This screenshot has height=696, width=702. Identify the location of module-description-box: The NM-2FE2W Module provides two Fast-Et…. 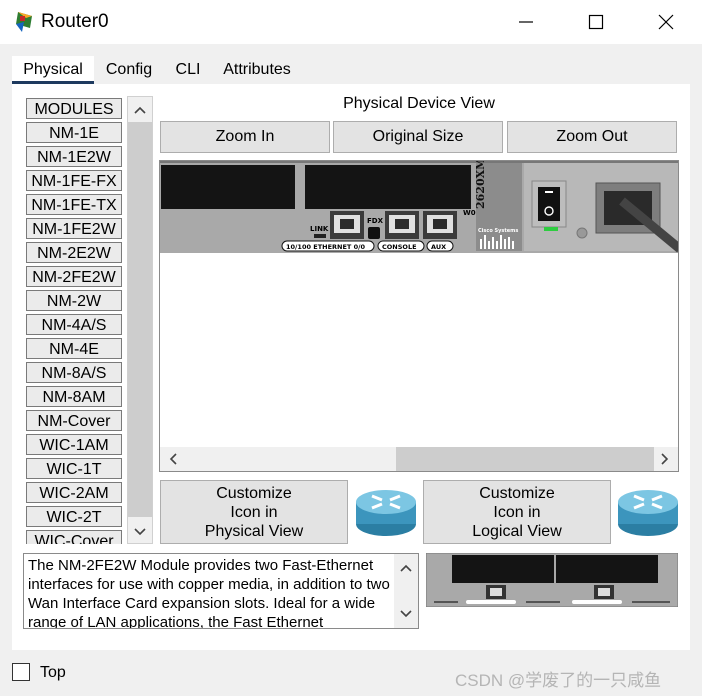
(221, 591).